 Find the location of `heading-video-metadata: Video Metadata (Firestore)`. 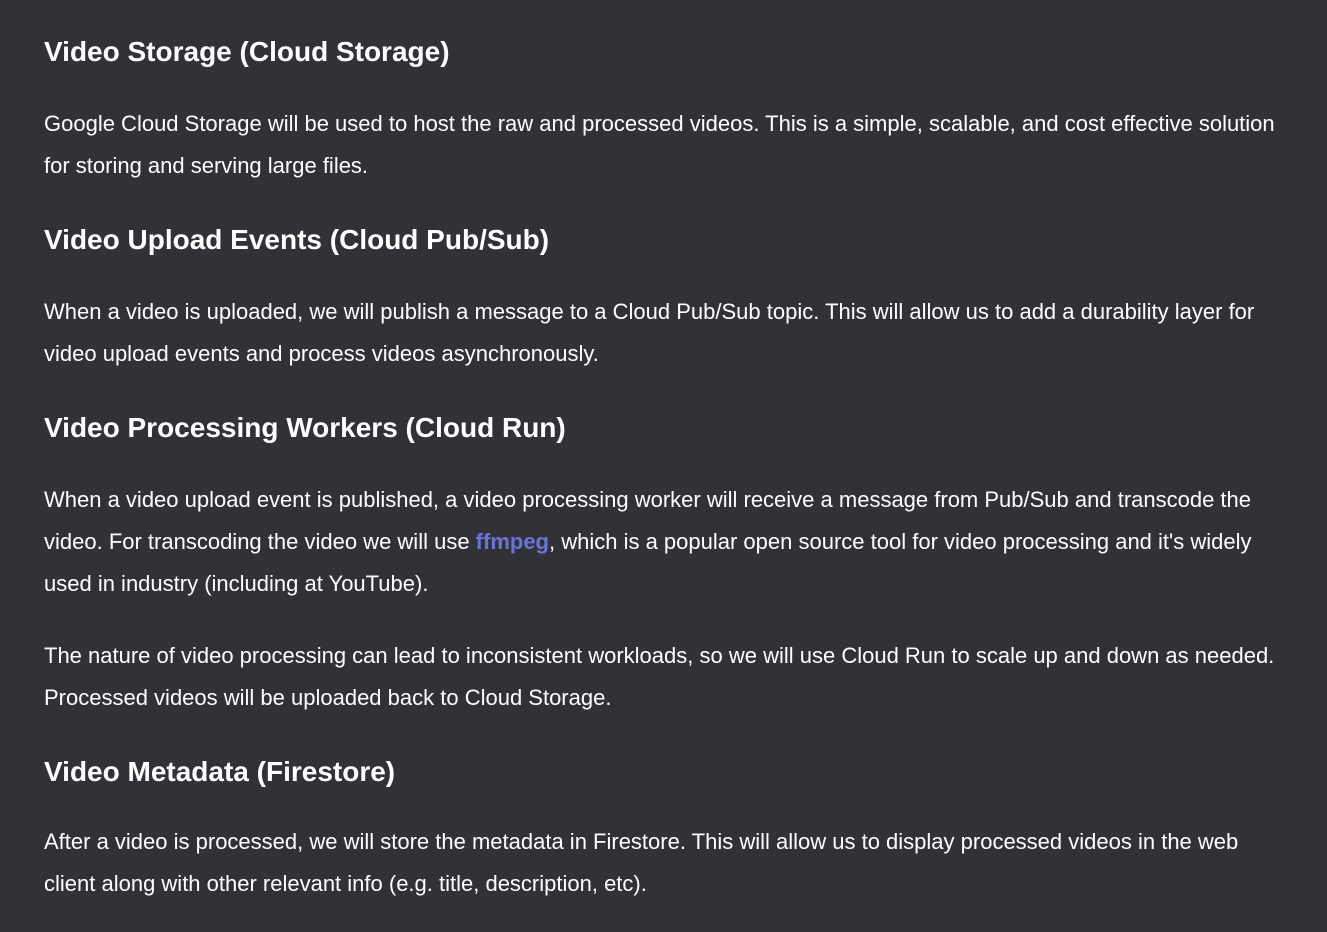

heading-video-metadata: Video Metadata (Firestore) is located at coordinates (220, 771).